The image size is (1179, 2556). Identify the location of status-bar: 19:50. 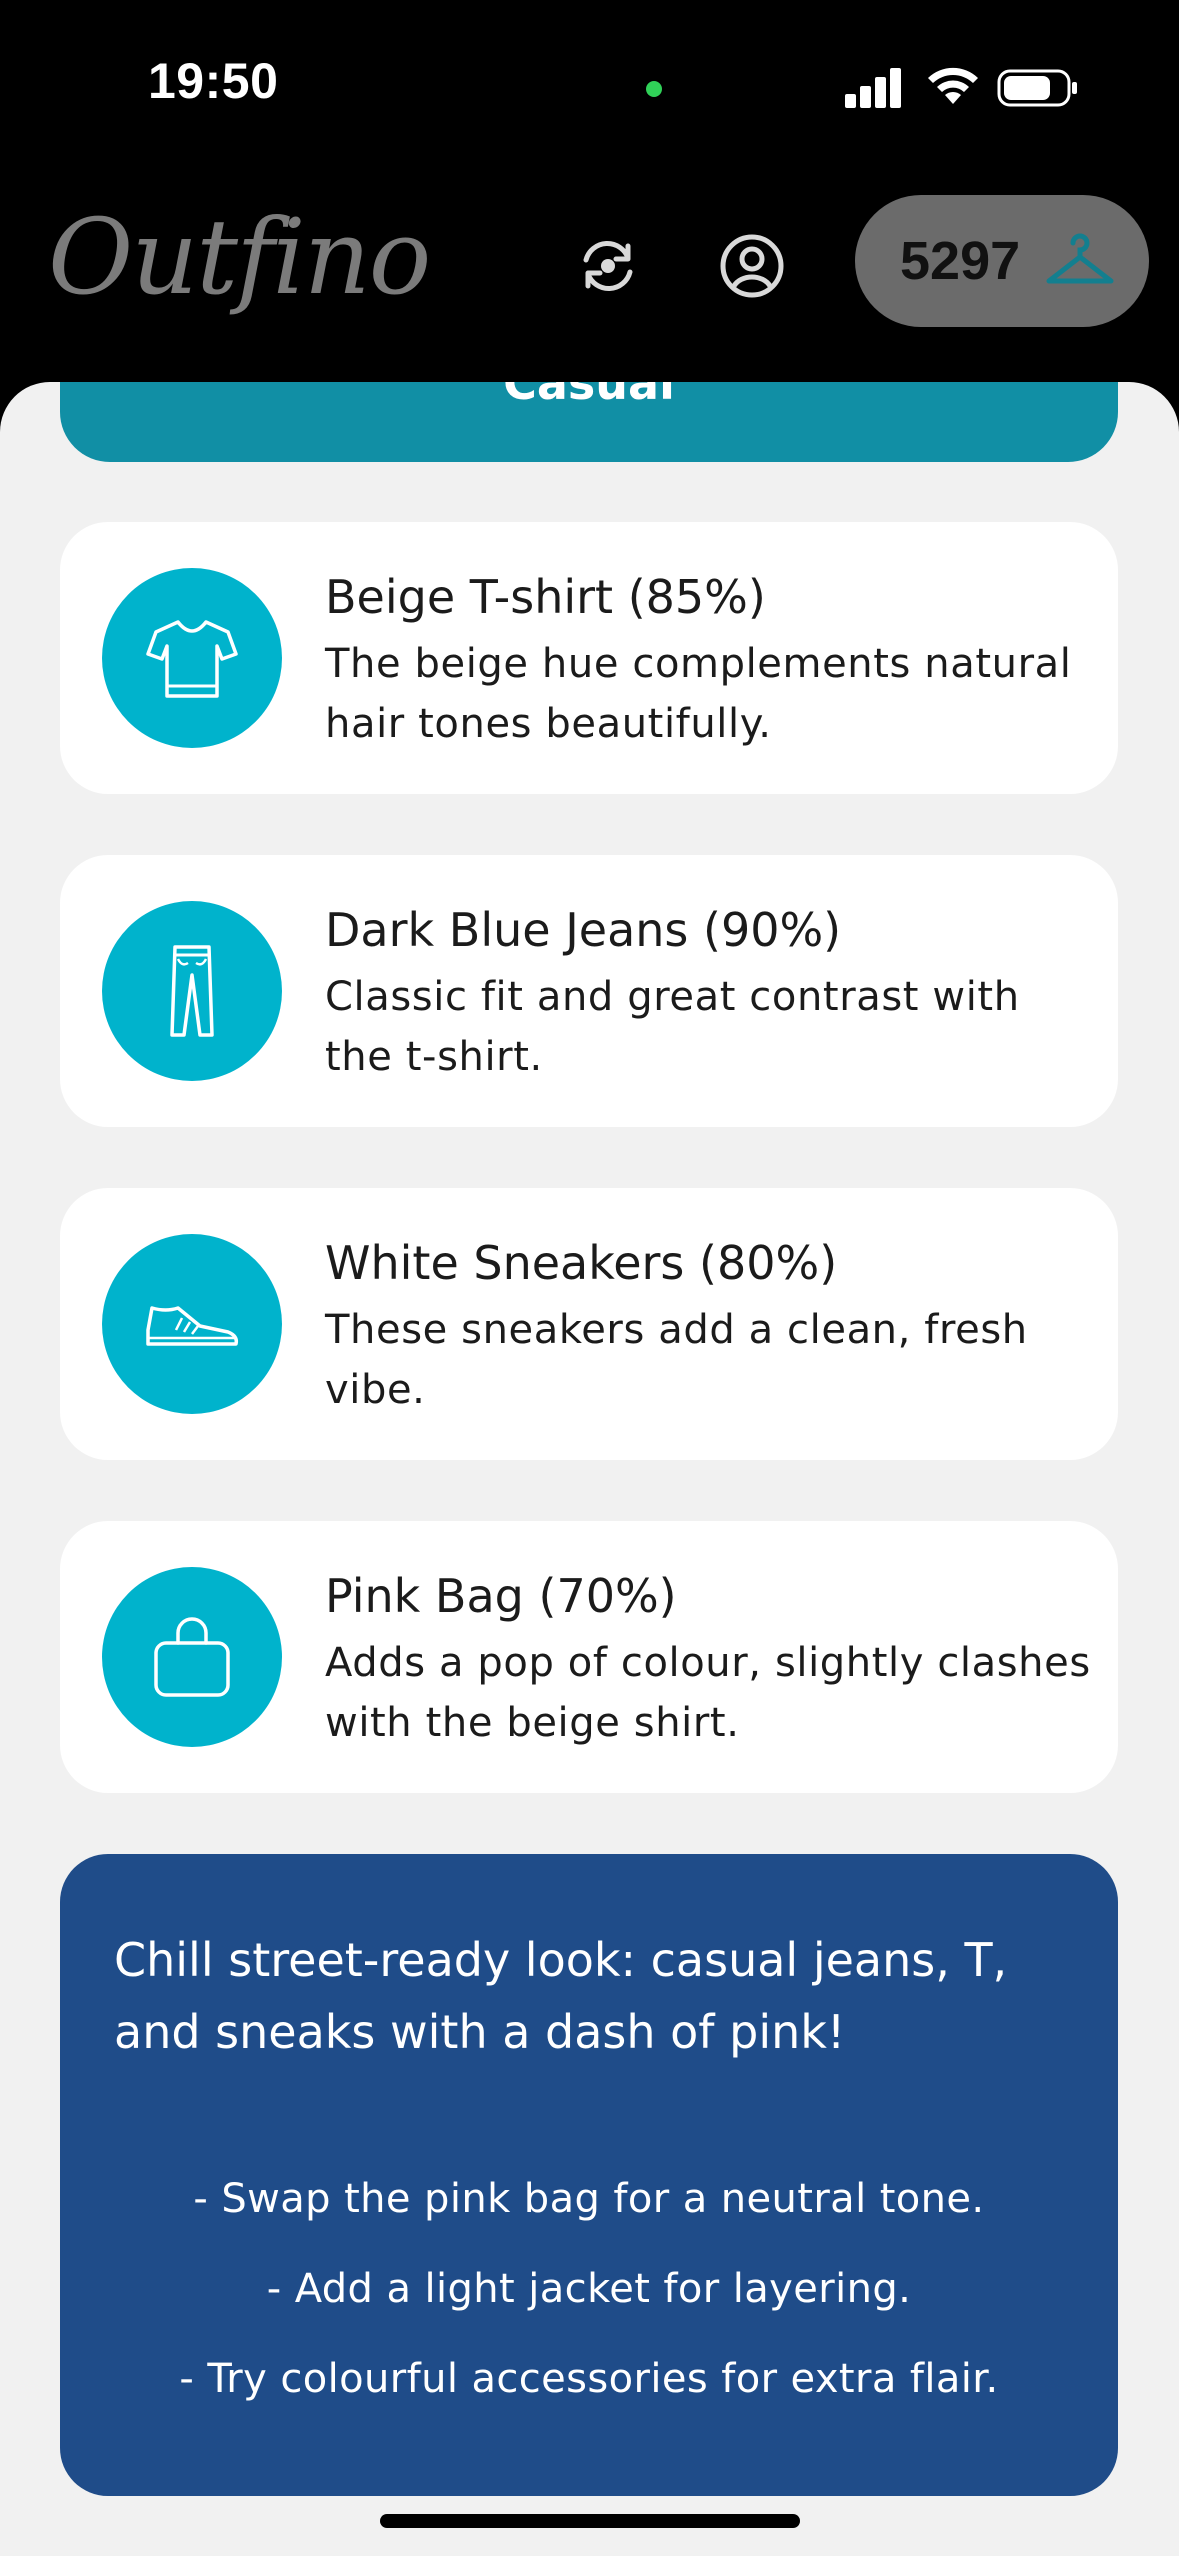
(589, 85).